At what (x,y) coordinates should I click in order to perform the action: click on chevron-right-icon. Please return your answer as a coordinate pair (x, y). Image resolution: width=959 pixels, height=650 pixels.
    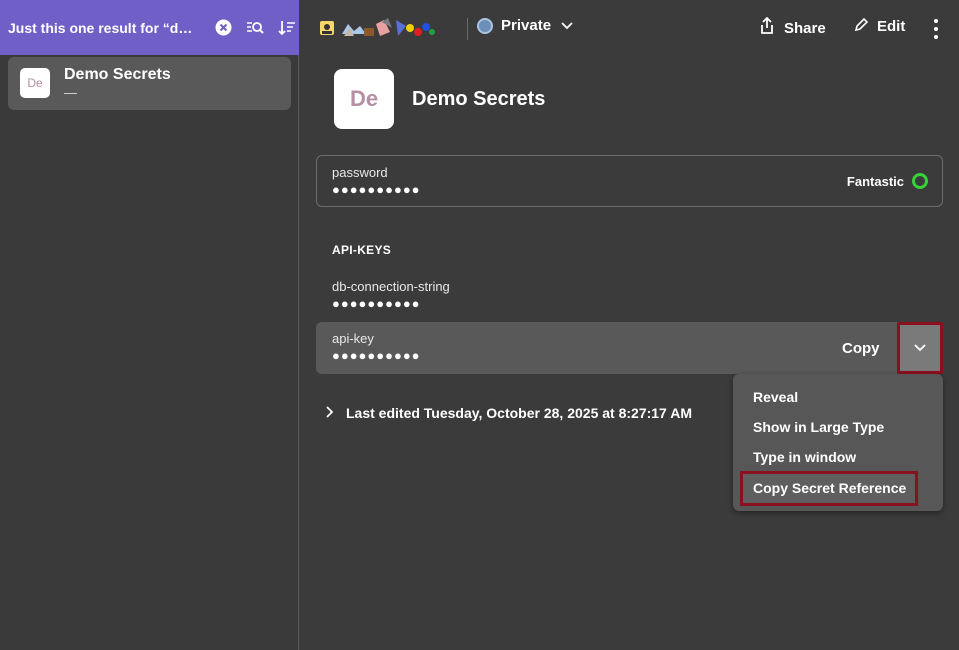
    Looking at the image, I should click on (330, 413).